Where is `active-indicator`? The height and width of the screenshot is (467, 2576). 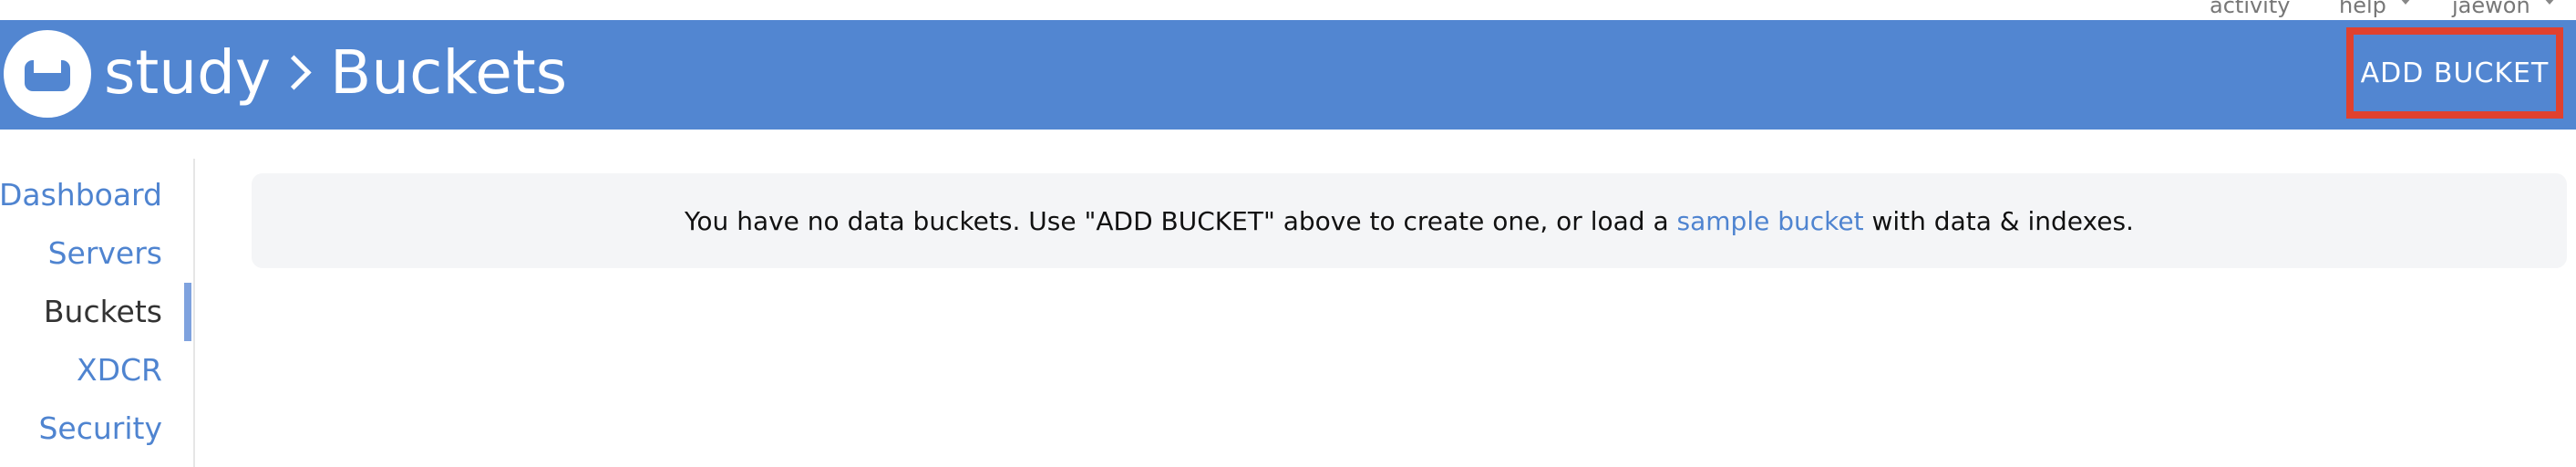 active-indicator is located at coordinates (187, 312).